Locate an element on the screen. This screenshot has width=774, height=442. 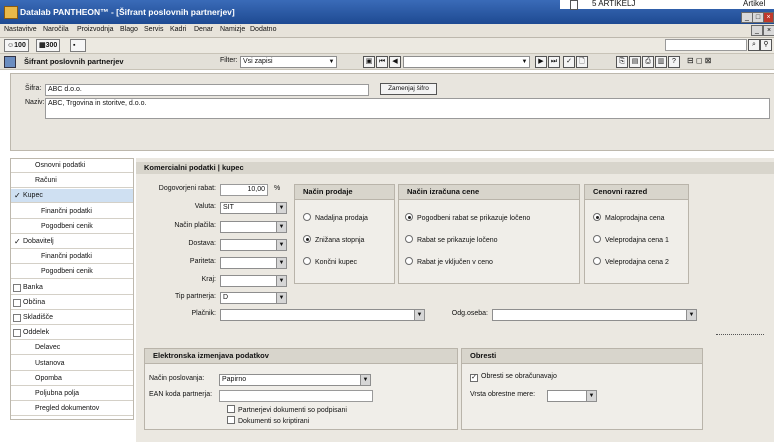
prev-record-icon: ◀ is located at coordinates (395, 62).